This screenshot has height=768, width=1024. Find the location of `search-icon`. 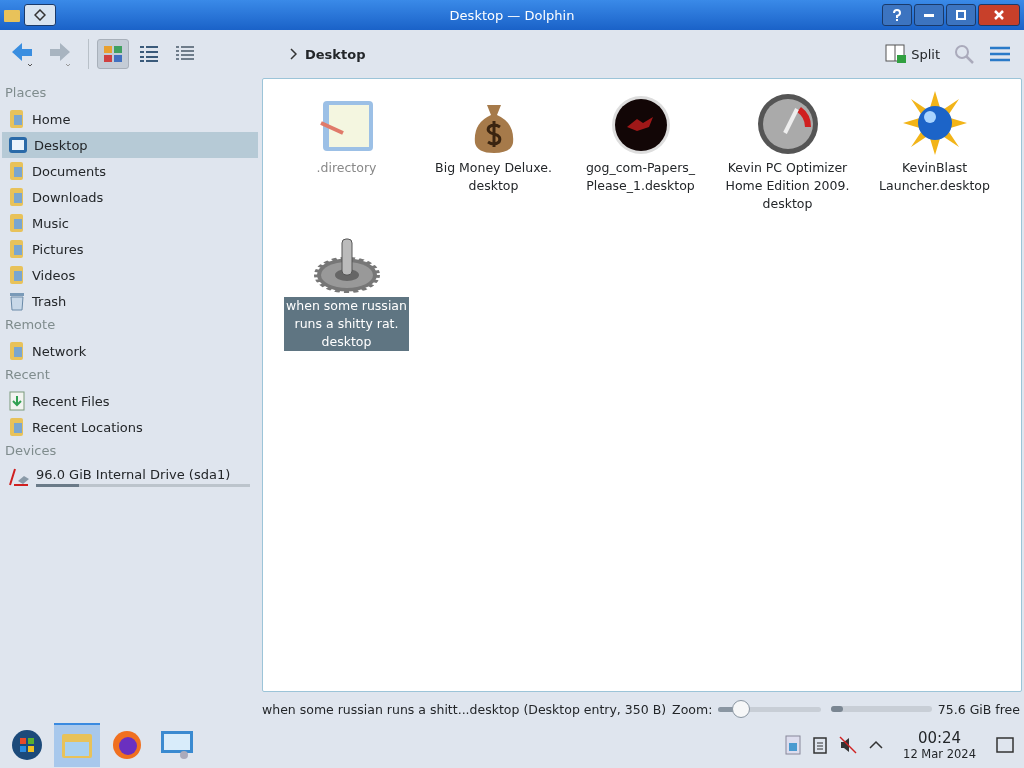

search-icon is located at coordinates (964, 54).